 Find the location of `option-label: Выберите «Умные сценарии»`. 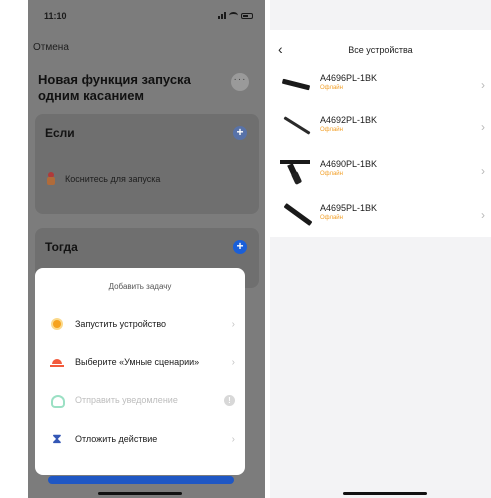

option-label: Выберите «Умные сценарии» is located at coordinates (137, 362).